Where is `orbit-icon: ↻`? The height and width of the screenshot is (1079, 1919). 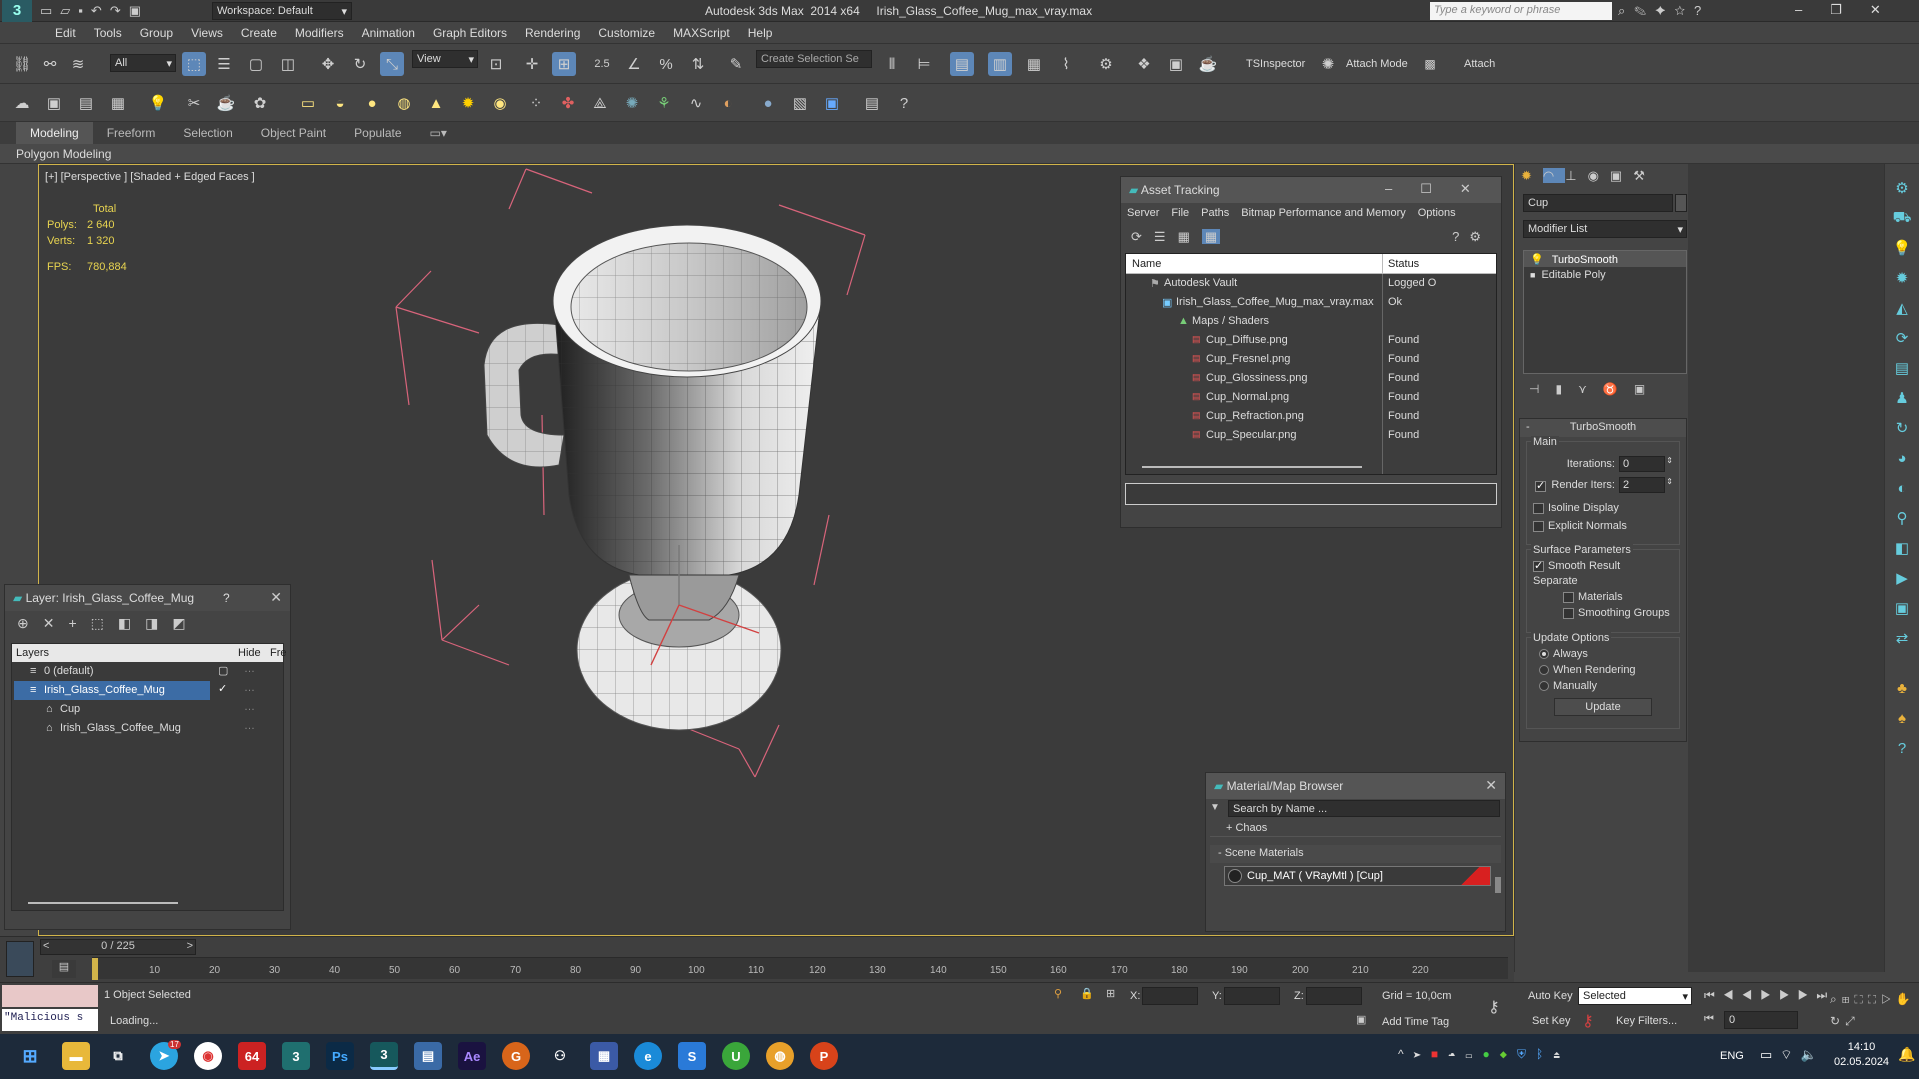
orbit-icon: ↻ is located at coordinates (1837, 1021).